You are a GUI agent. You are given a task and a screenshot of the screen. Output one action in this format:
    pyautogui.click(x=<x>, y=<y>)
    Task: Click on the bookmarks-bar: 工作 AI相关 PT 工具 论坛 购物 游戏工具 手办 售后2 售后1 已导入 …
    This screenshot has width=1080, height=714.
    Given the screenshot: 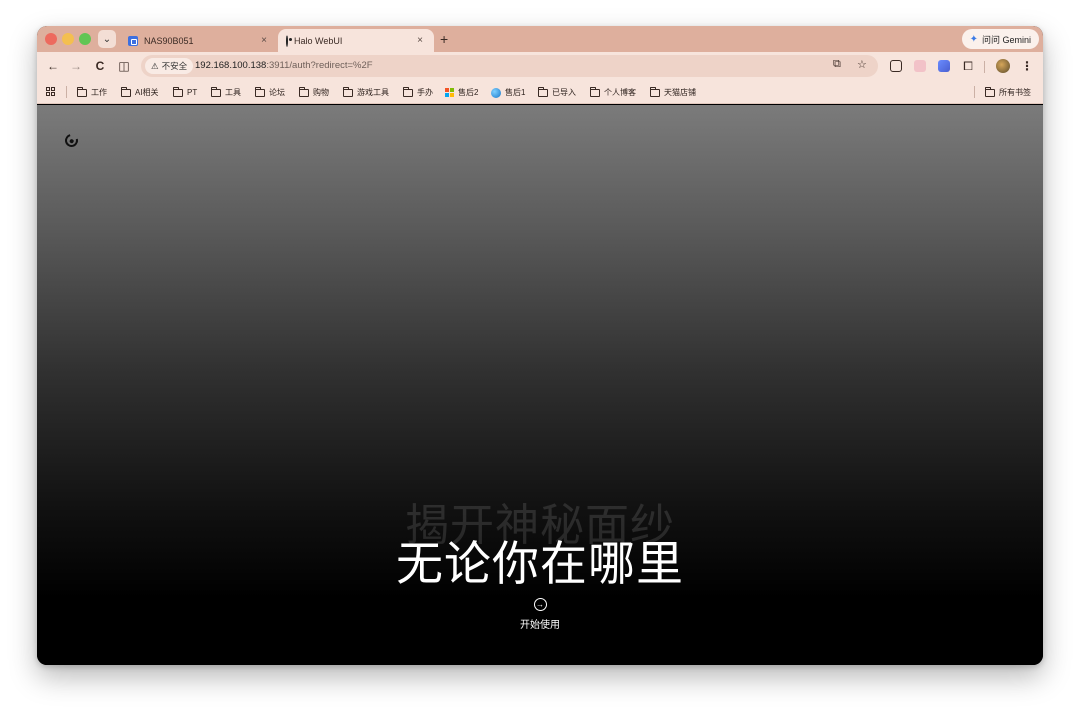 What is the action you would take?
    pyautogui.click(x=540, y=92)
    